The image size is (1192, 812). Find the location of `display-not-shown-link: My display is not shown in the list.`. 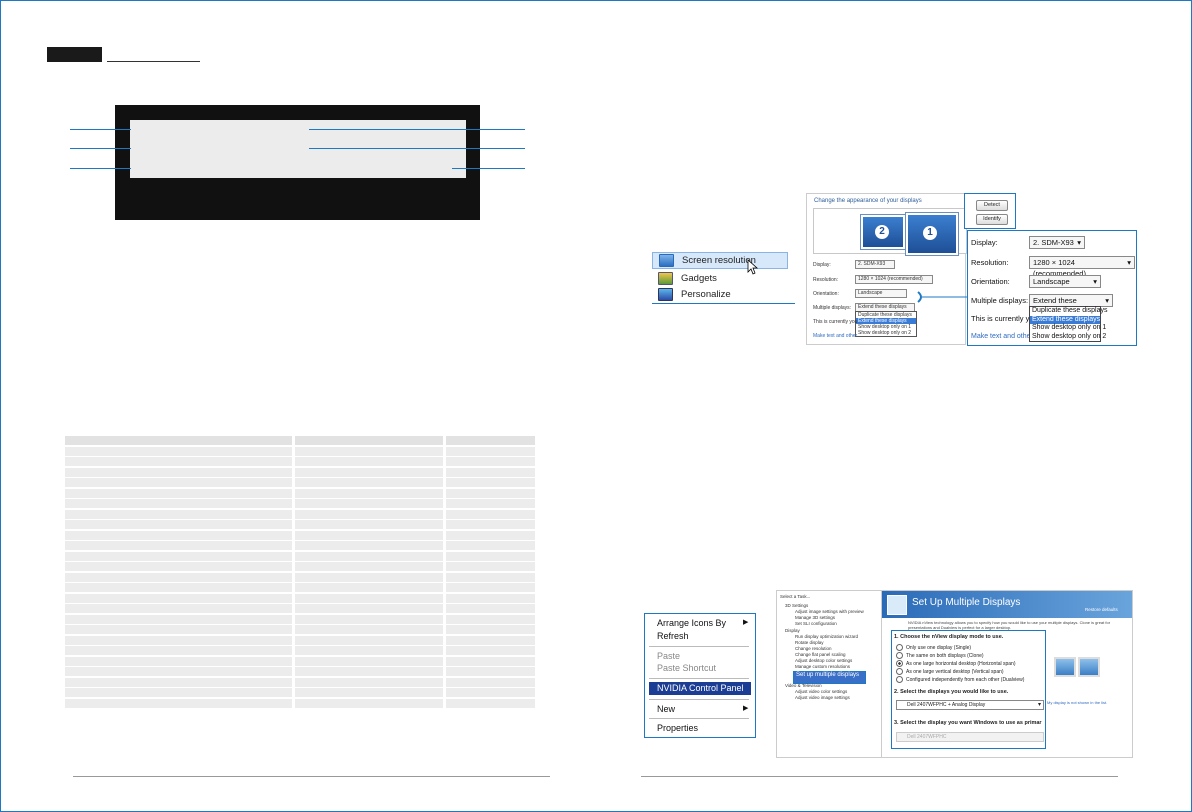

display-not-shown-link: My display is not shown in the list. is located at coordinates (1077, 702).